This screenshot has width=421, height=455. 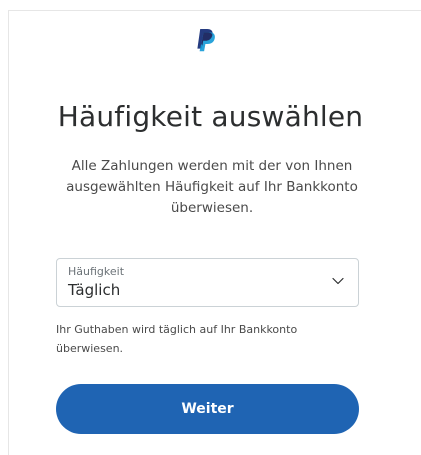 What do you see at coordinates (206, 40) in the screenshot?
I see `paypal-logo-icon` at bounding box center [206, 40].